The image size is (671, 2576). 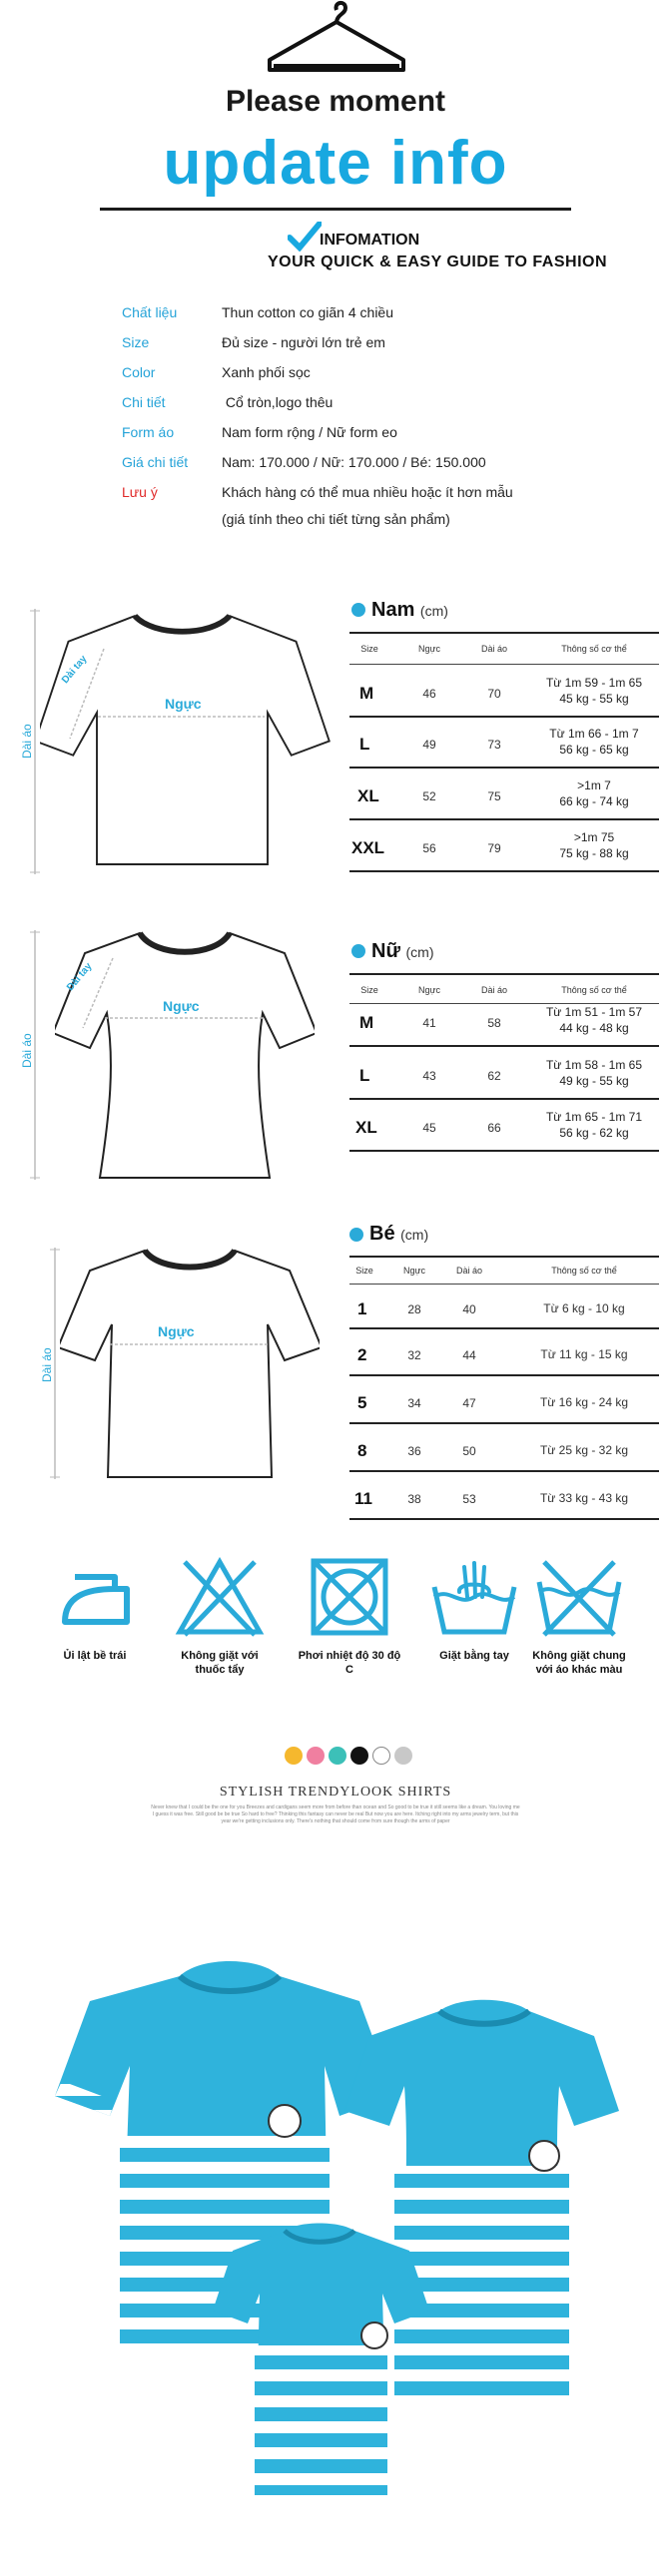 I want to click on table-title-nu: Nữ (cm), so click(x=402, y=951).